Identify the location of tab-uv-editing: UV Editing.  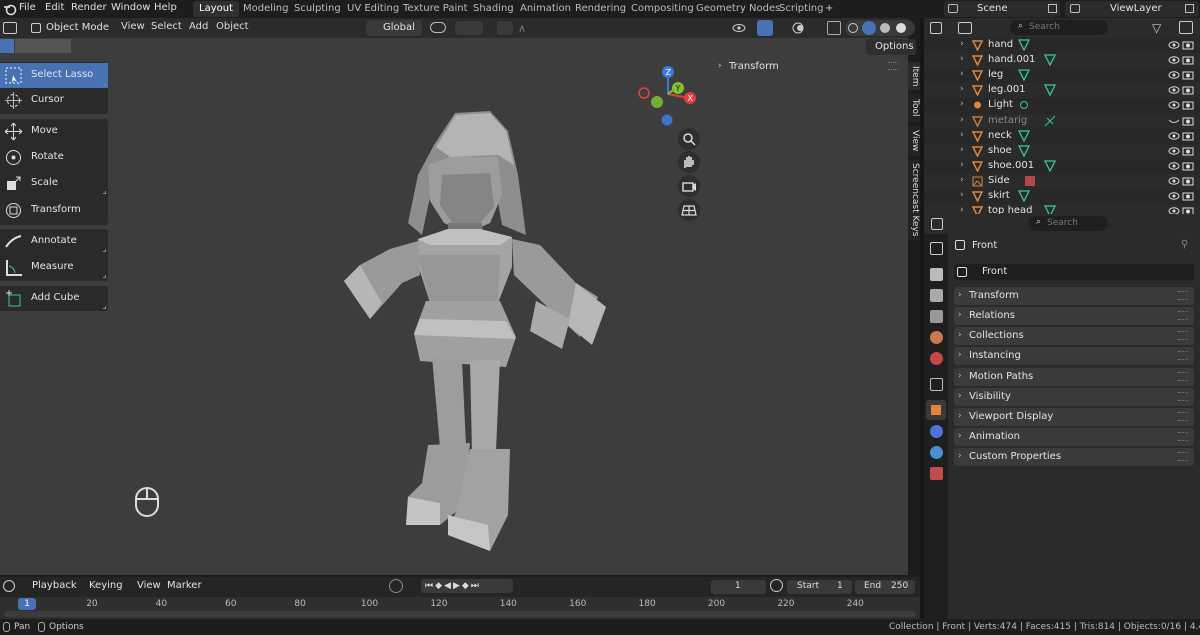
(373, 9).